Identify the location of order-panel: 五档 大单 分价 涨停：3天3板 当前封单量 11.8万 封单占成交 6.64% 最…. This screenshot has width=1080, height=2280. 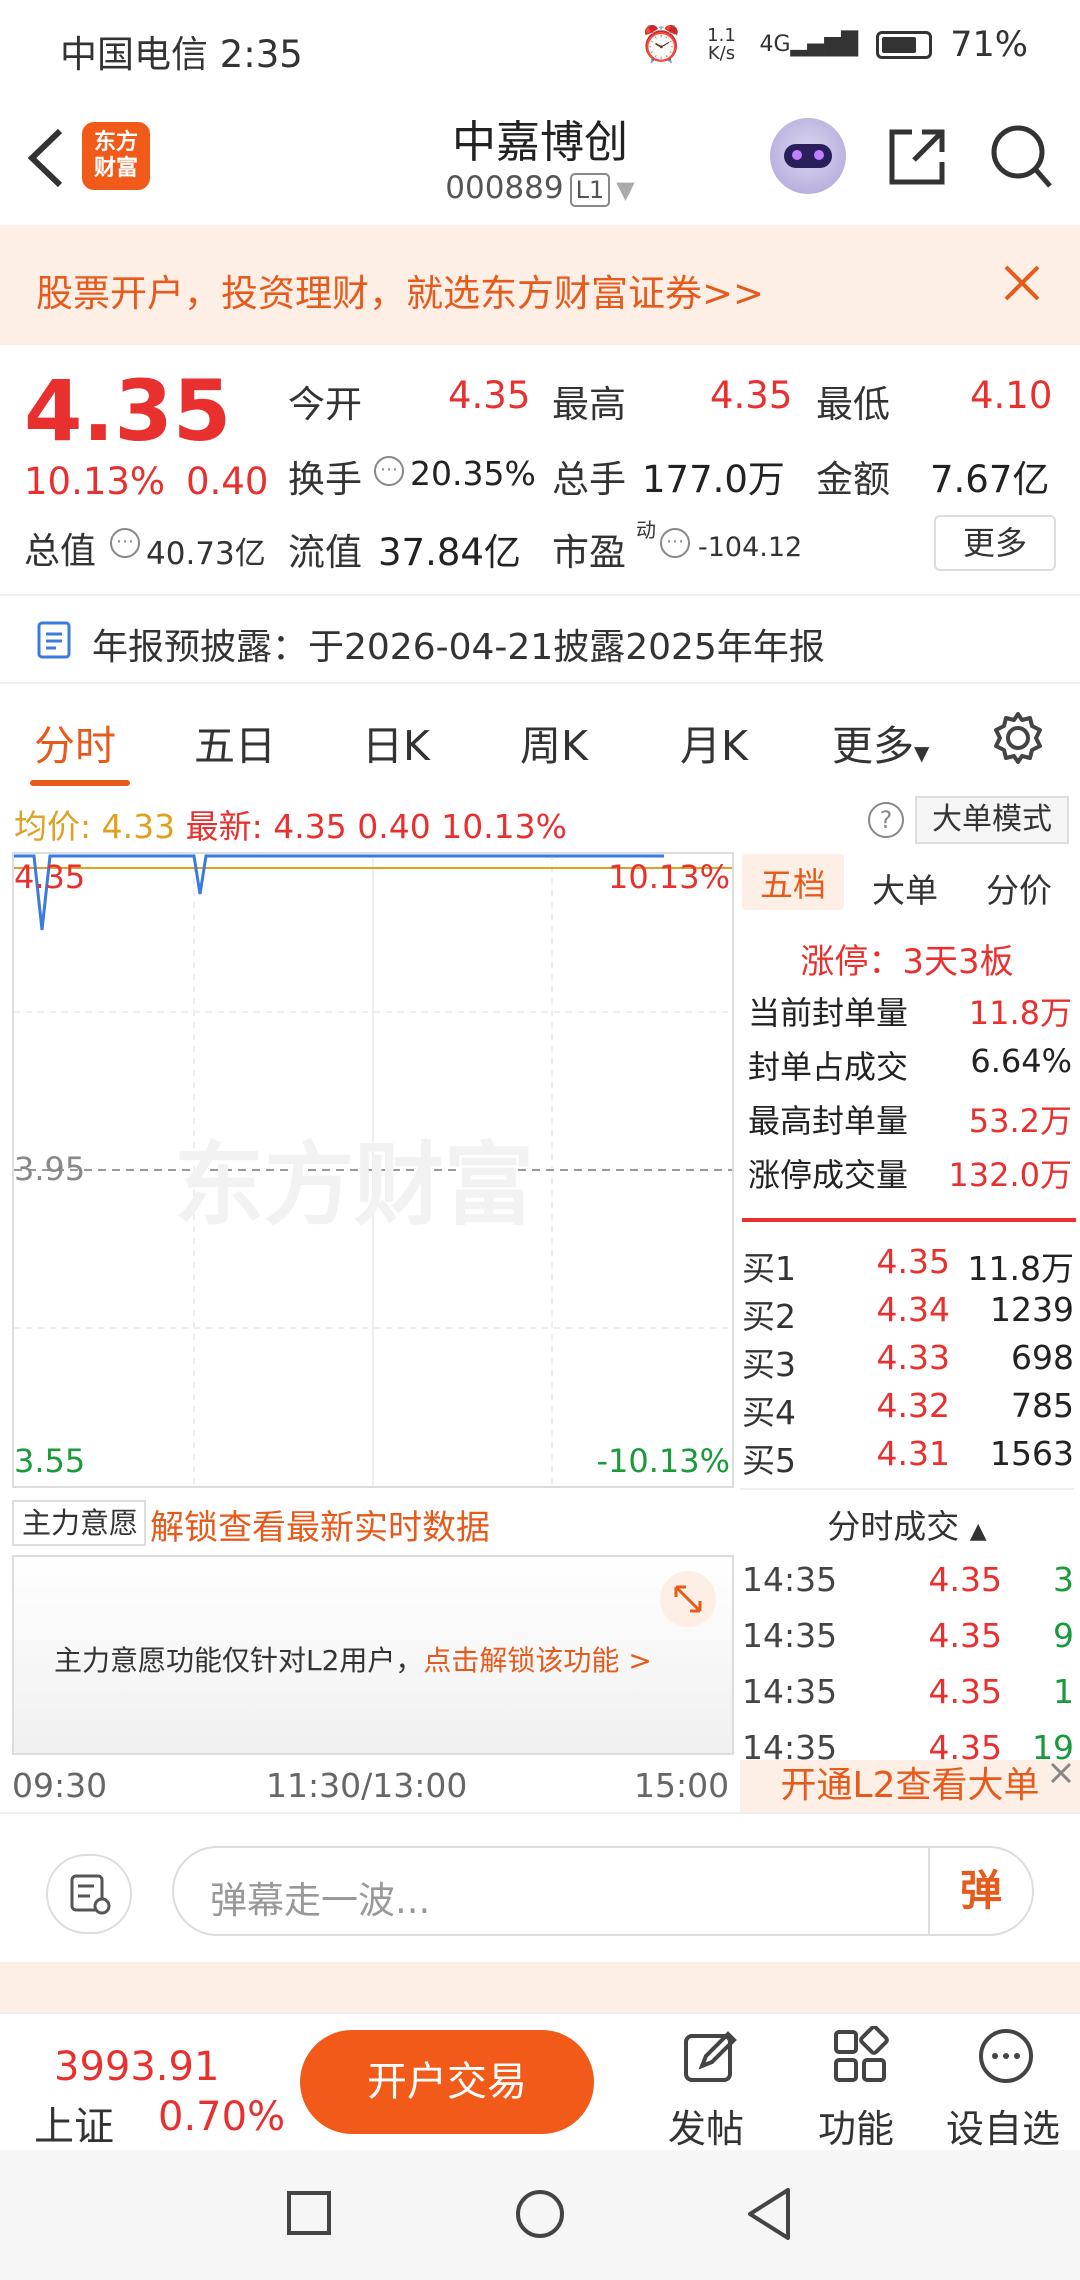
(910, 1332).